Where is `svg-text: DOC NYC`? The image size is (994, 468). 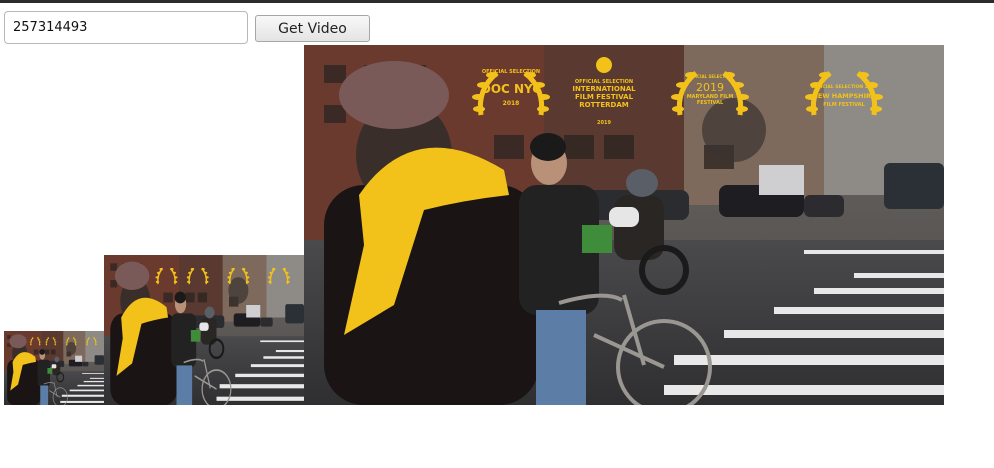
svg-text: DOC NYC is located at coordinates (511, 89).